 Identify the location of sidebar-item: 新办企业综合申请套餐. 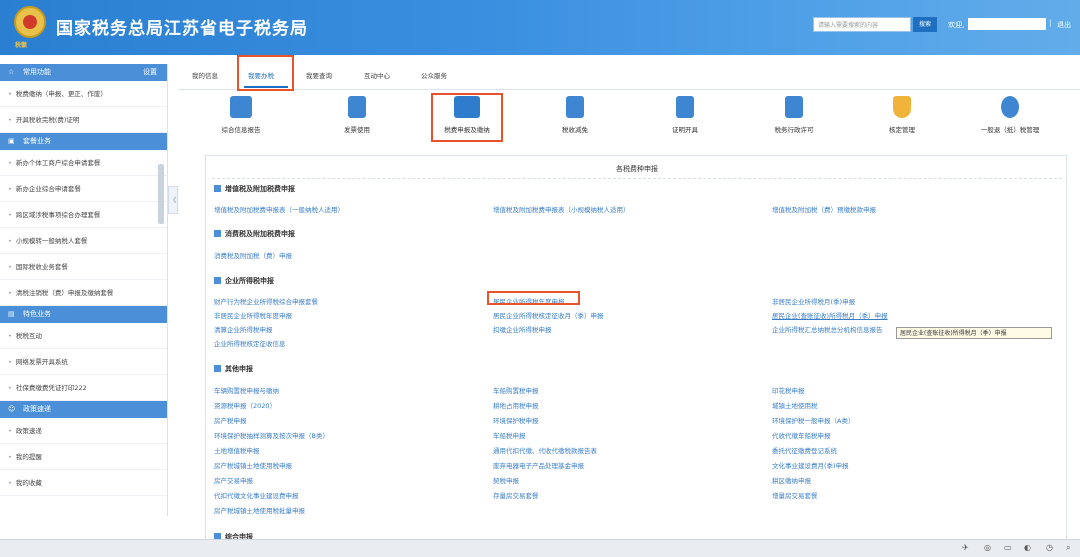
(83, 189).